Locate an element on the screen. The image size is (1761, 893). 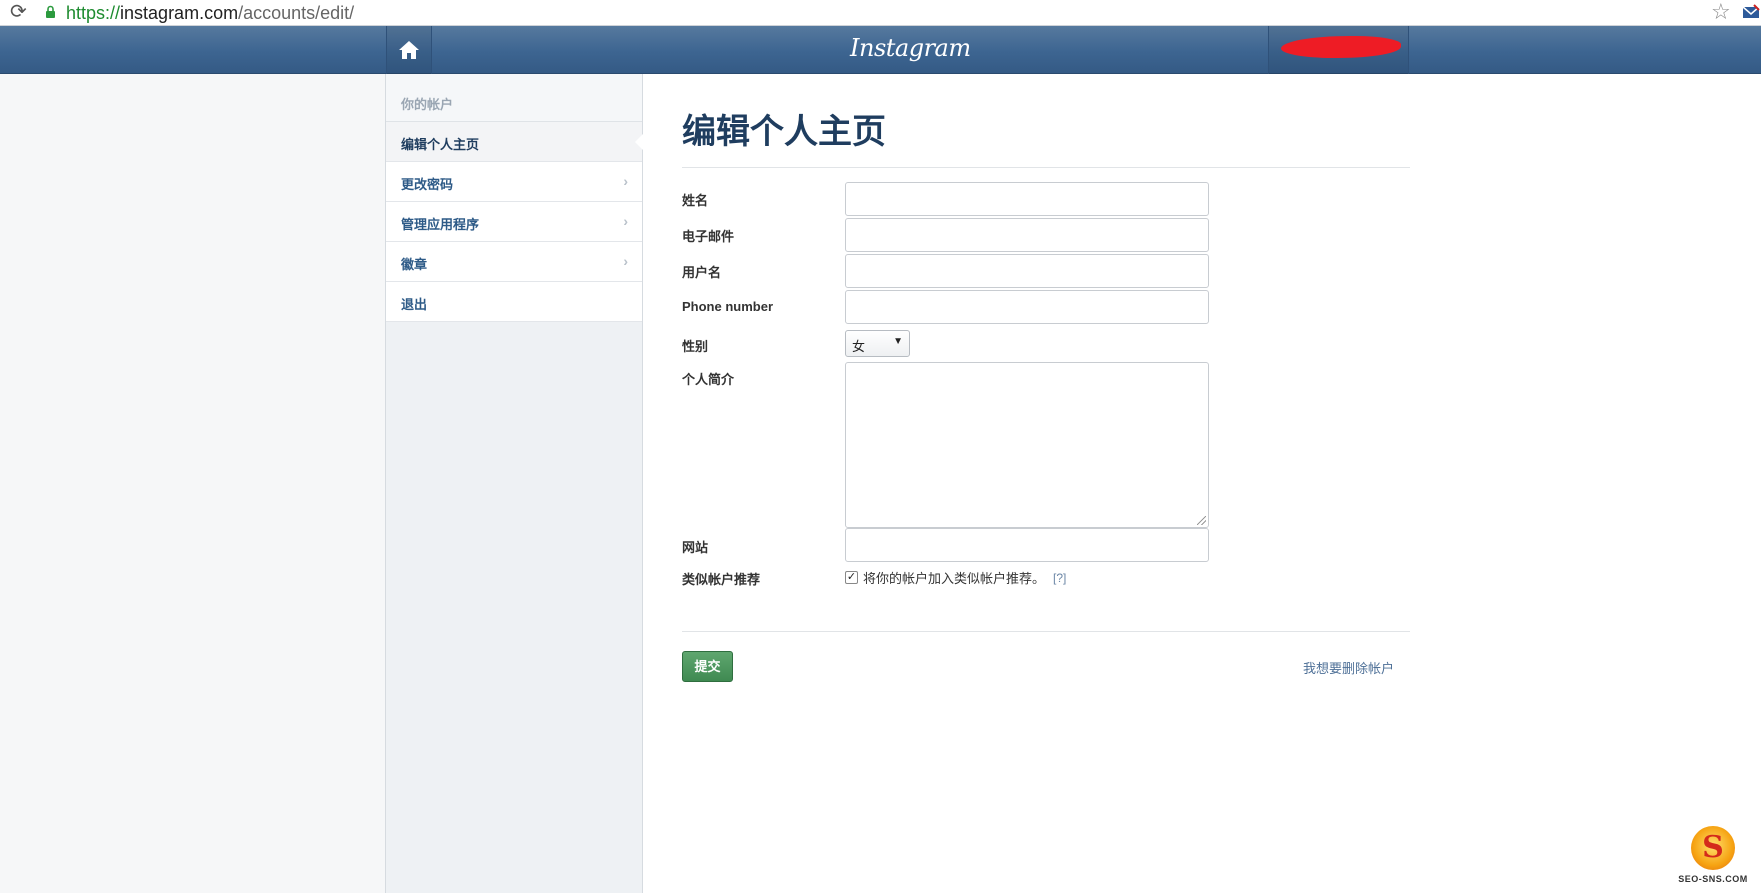
account-sidebar: 你的帐户 编辑个人主页 更改密码 › 管理应用程序 › 徽章 › 退出 is located at coordinates (514, 483).